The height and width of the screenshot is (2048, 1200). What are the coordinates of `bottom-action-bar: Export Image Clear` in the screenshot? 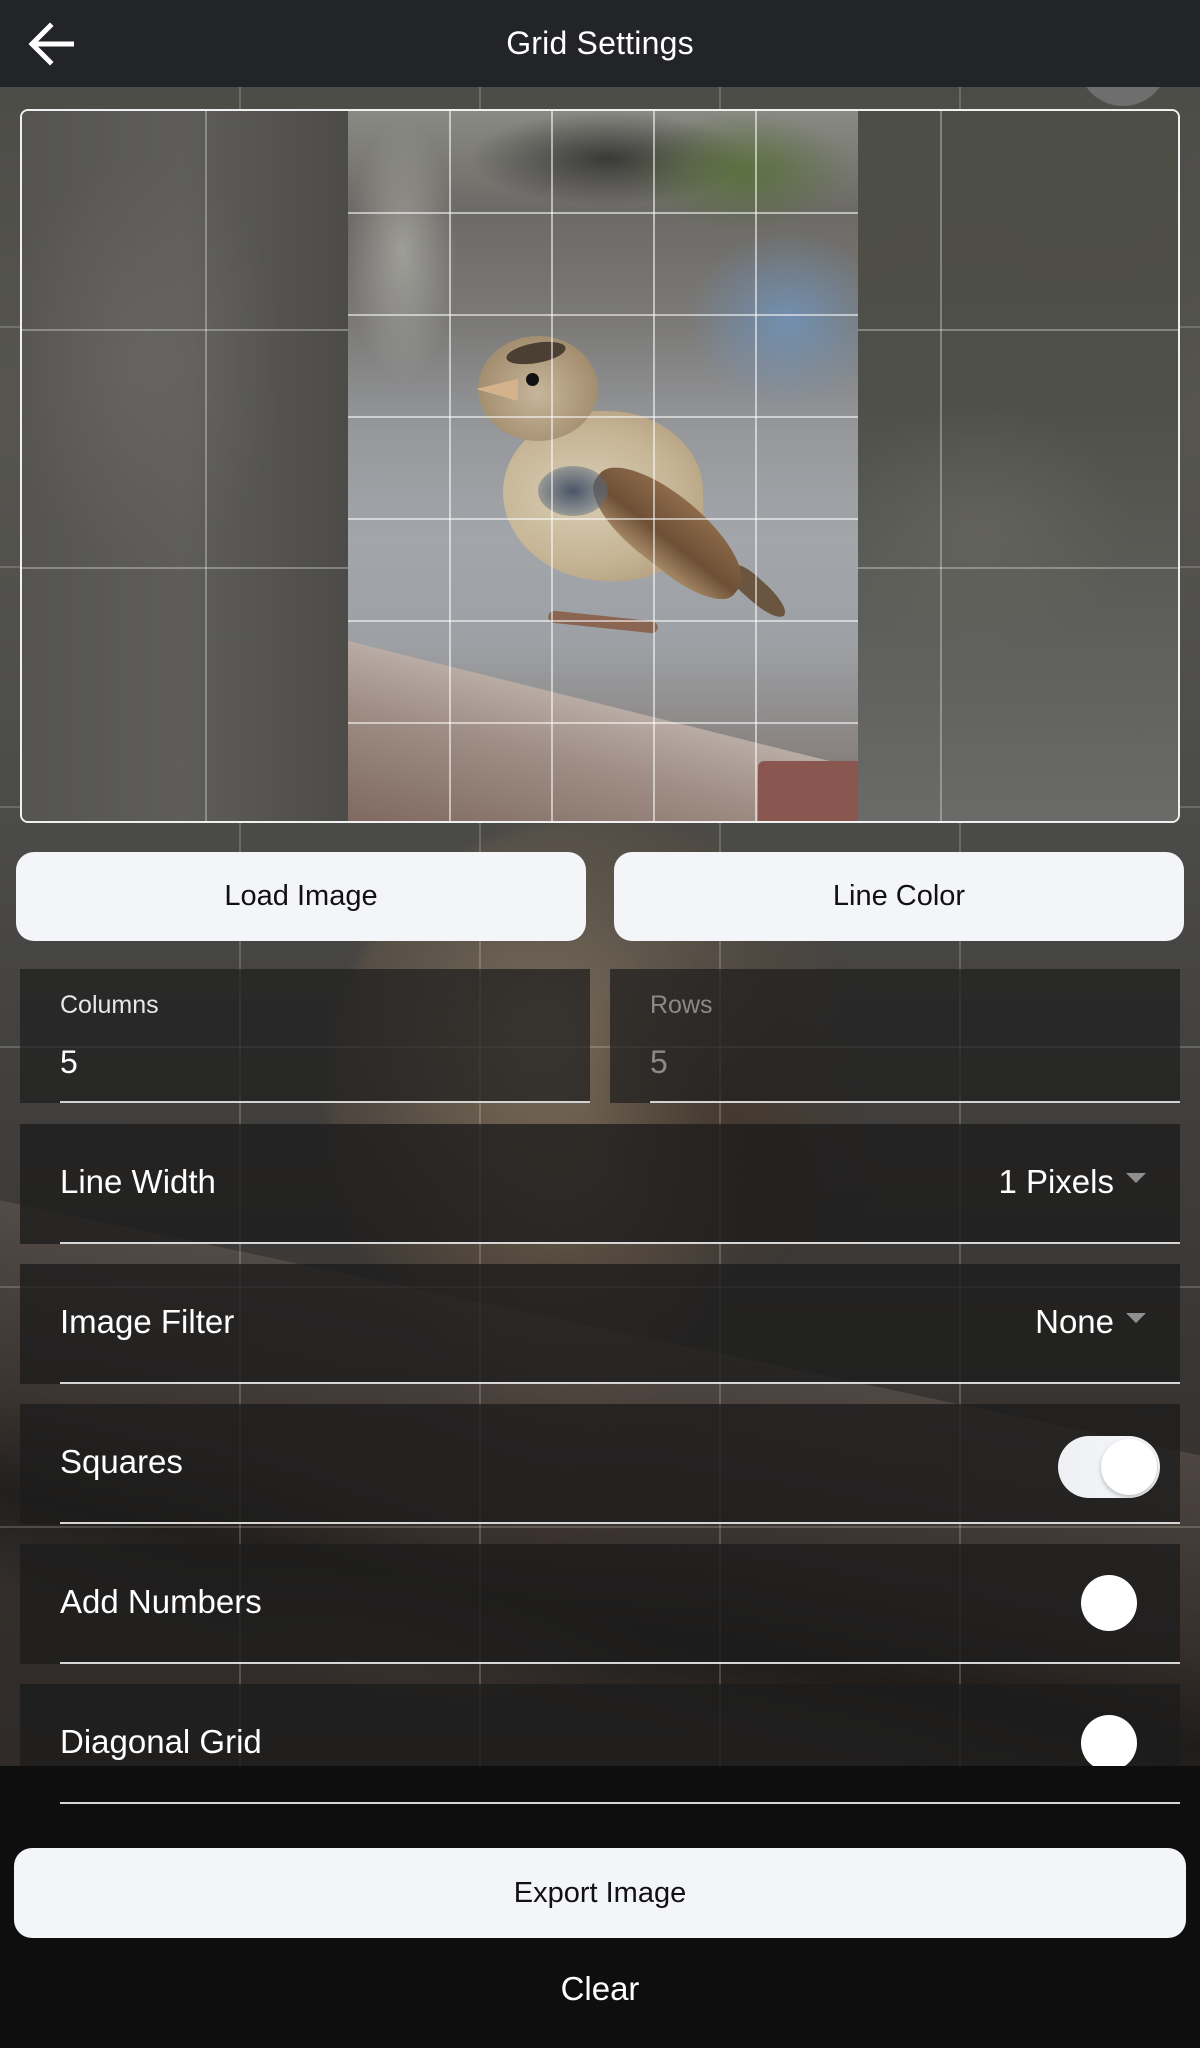 It's located at (600, 1907).